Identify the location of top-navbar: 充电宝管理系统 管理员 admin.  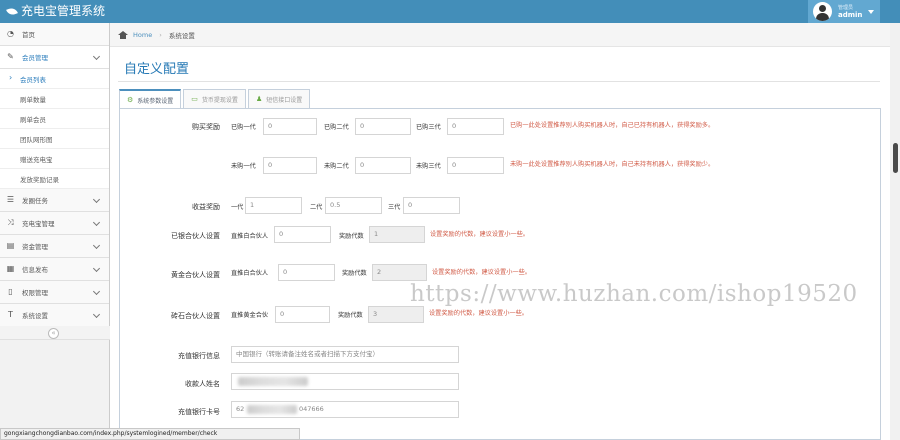
(450, 11).